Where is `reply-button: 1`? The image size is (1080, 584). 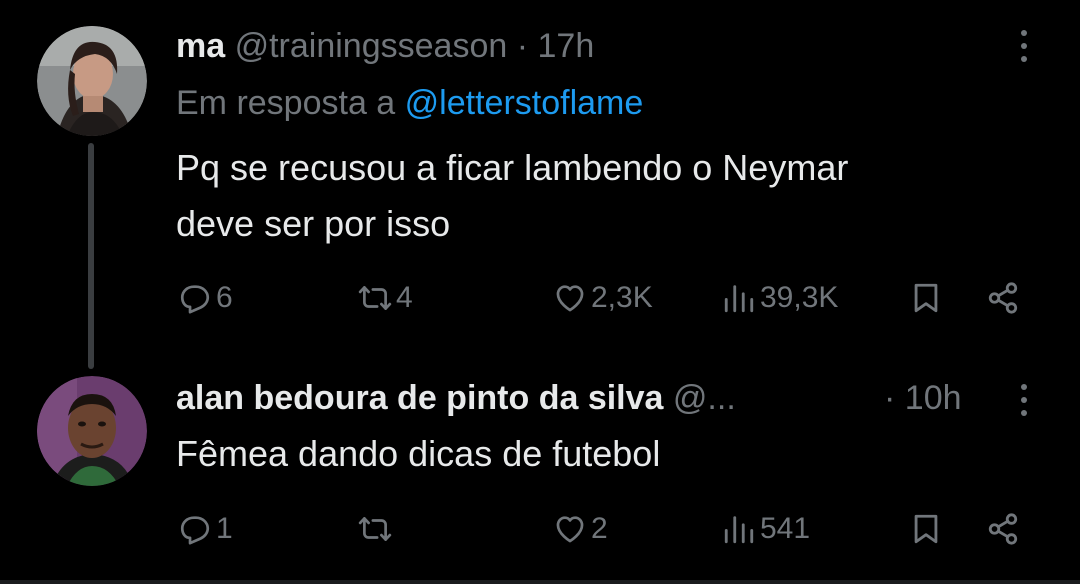
reply-button: 1 is located at coordinates (205, 529).